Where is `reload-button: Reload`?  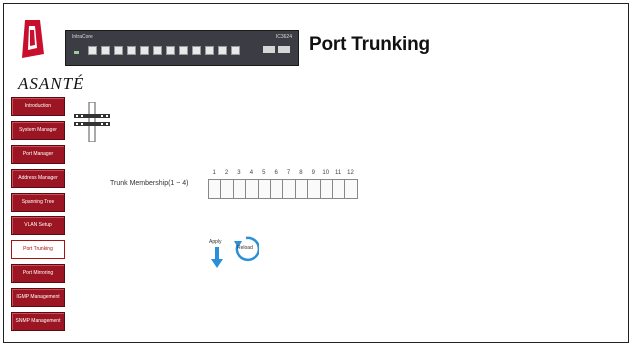
reload-button: Reload is located at coordinates (246, 250).